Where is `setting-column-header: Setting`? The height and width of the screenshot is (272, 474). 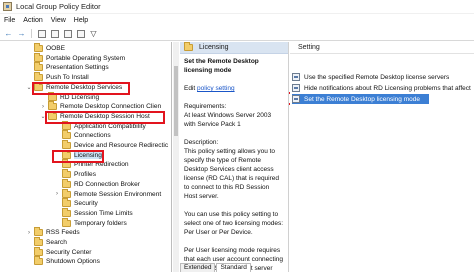 setting-column-header: Setting is located at coordinates (382, 48).